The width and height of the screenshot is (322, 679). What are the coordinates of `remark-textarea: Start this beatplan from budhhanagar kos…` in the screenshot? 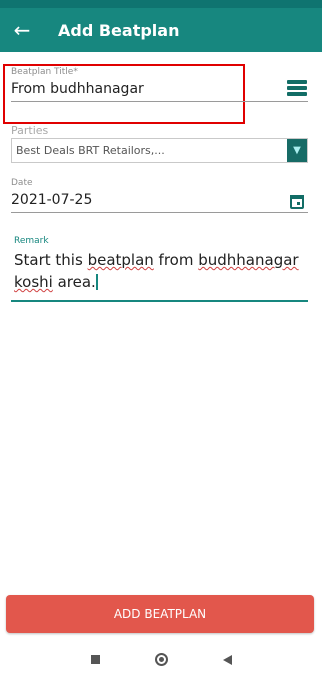 It's located at (156, 271).